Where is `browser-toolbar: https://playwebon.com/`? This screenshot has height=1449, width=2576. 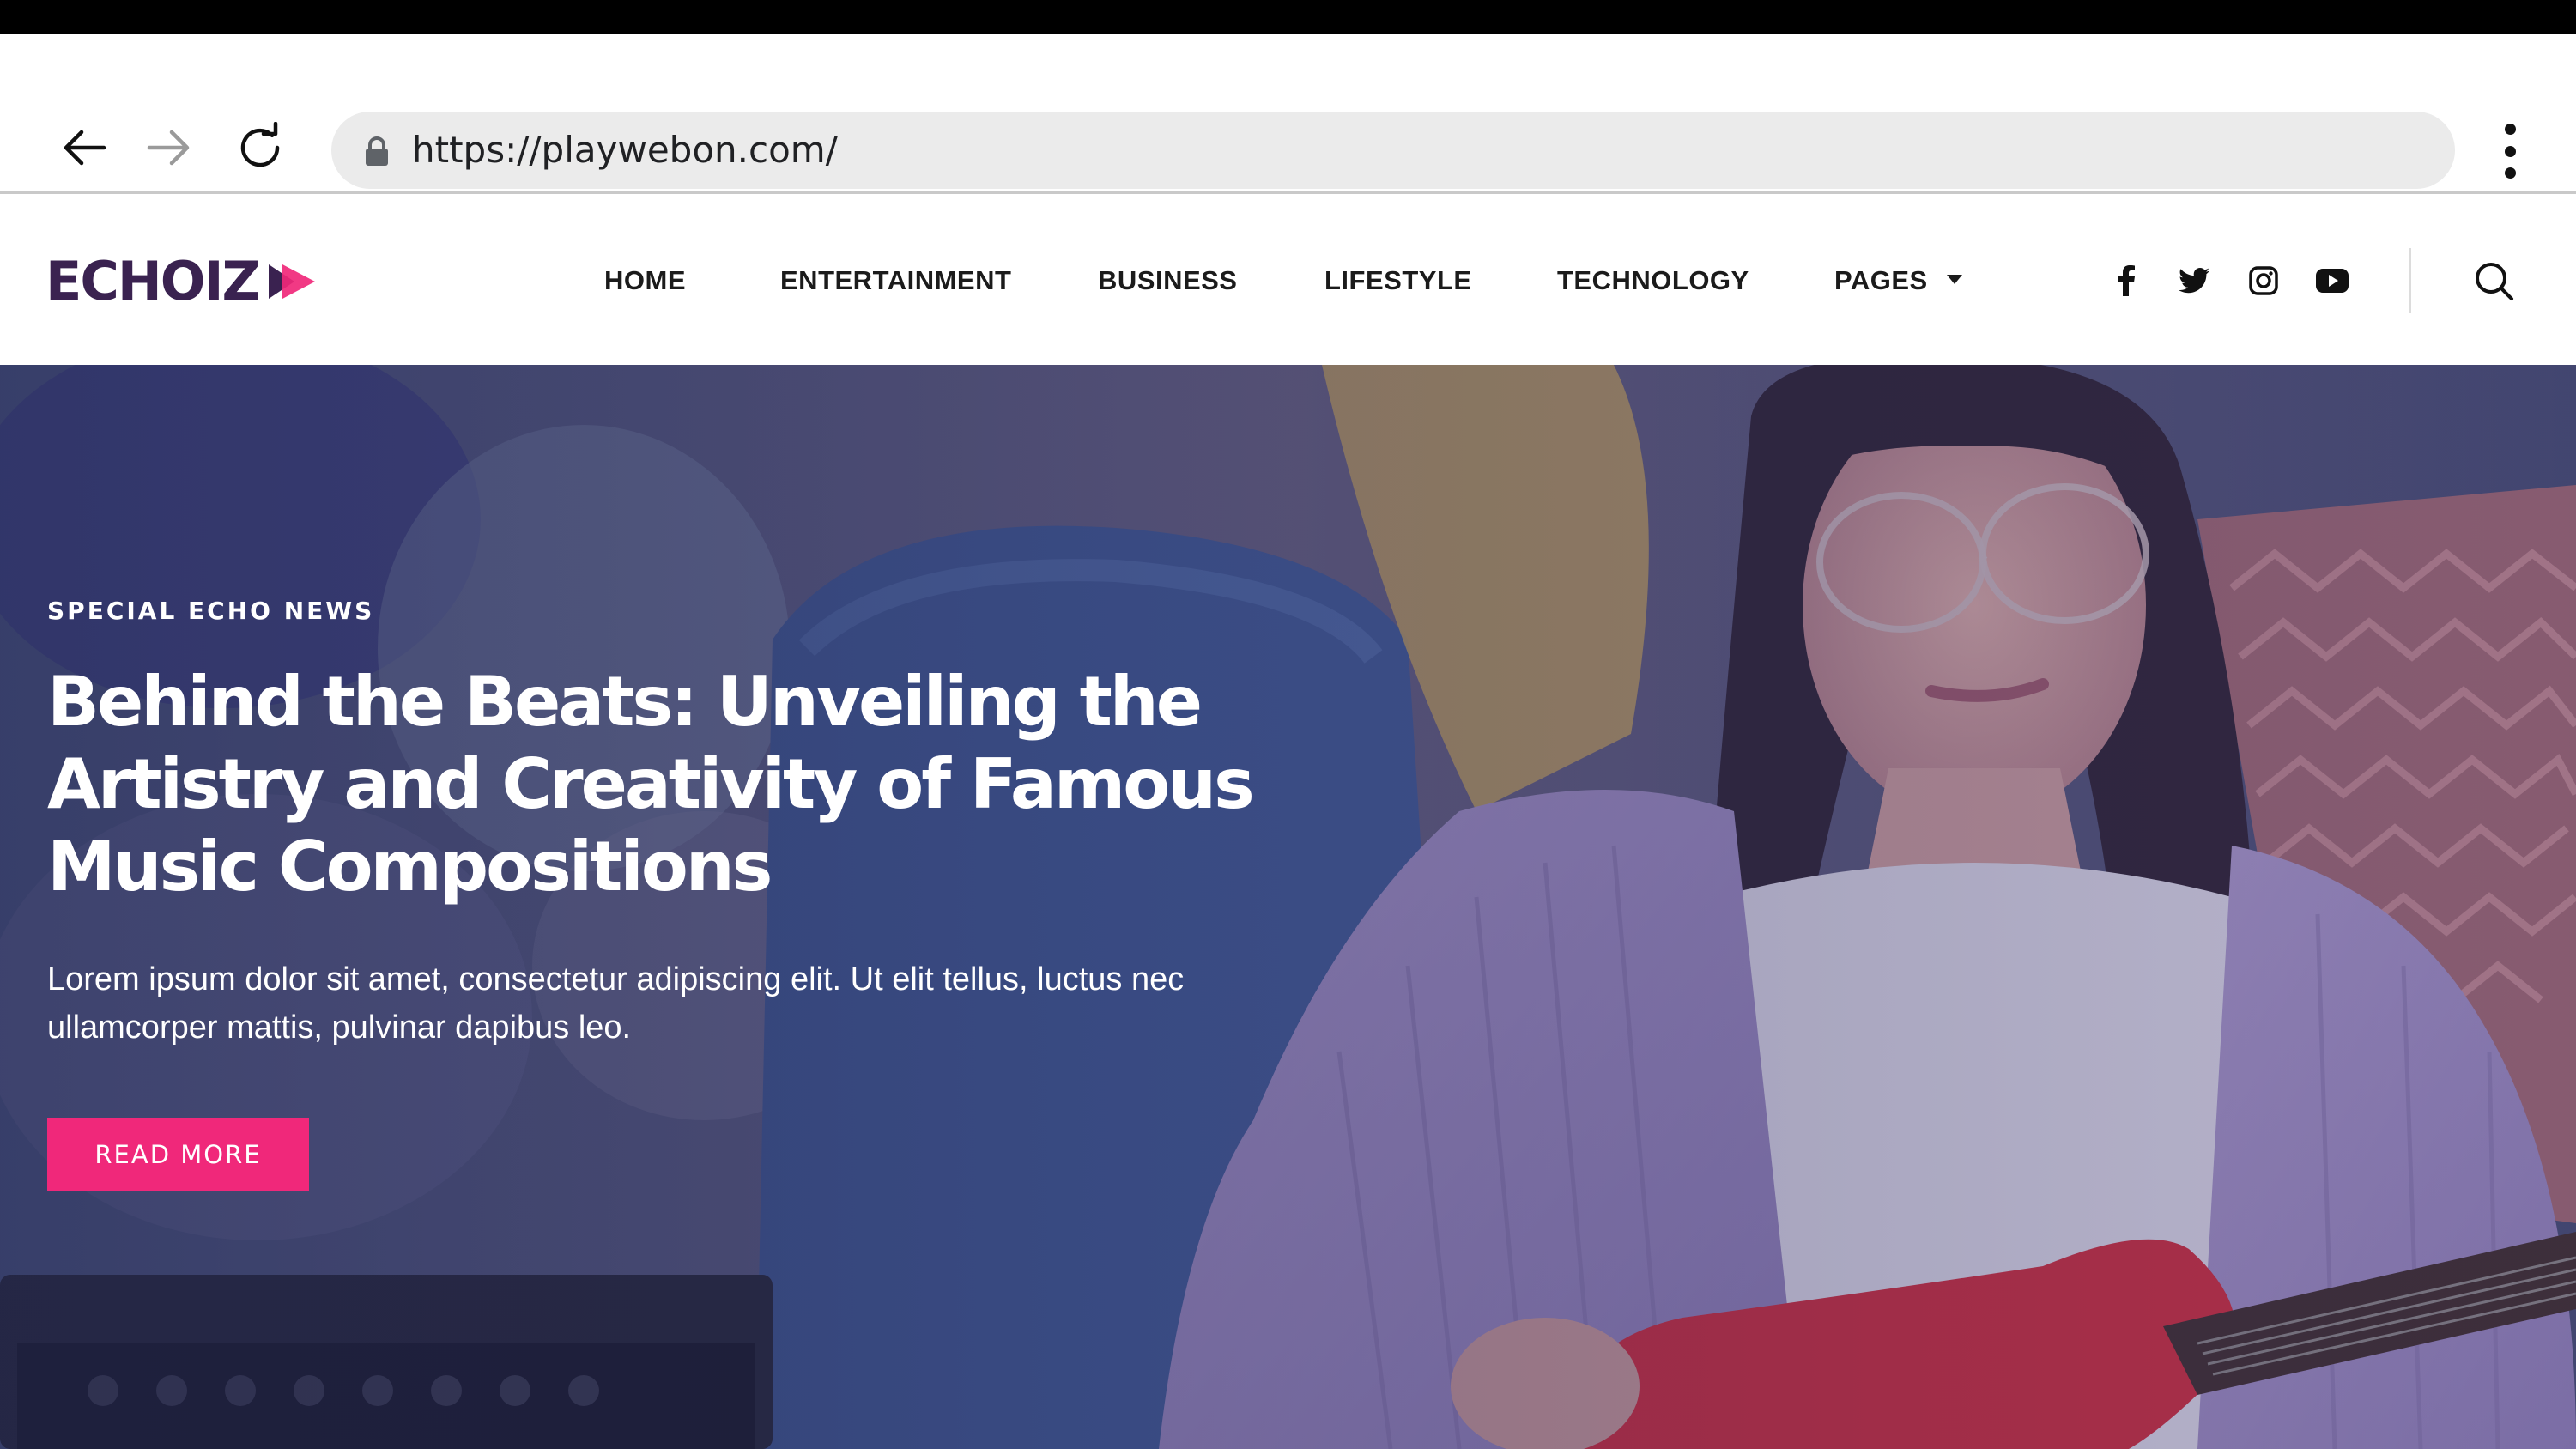
browser-toolbar: https://playwebon.com/ is located at coordinates (1288, 114).